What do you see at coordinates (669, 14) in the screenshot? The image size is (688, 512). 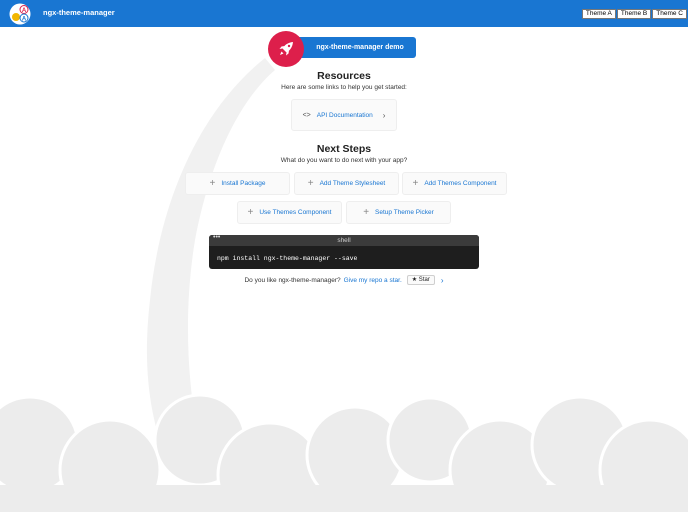 I see `theme-c-button: Theme C` at bounding box center [669, 14].